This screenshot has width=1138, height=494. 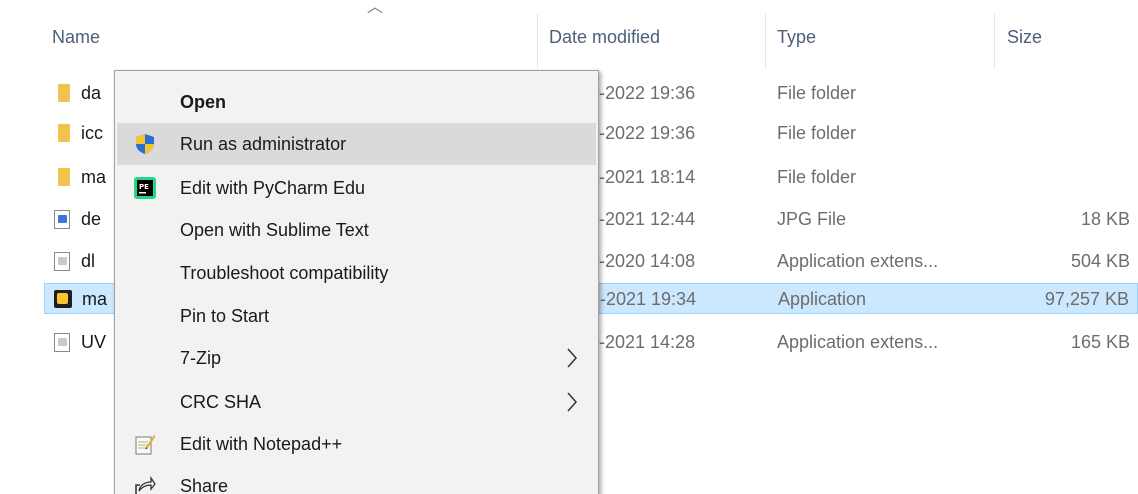 What do you see at coordinates (356, 402) in the screenshot?
I see `menu-item-crc-sha: CRC SHA` at bounding box center [356, 402].